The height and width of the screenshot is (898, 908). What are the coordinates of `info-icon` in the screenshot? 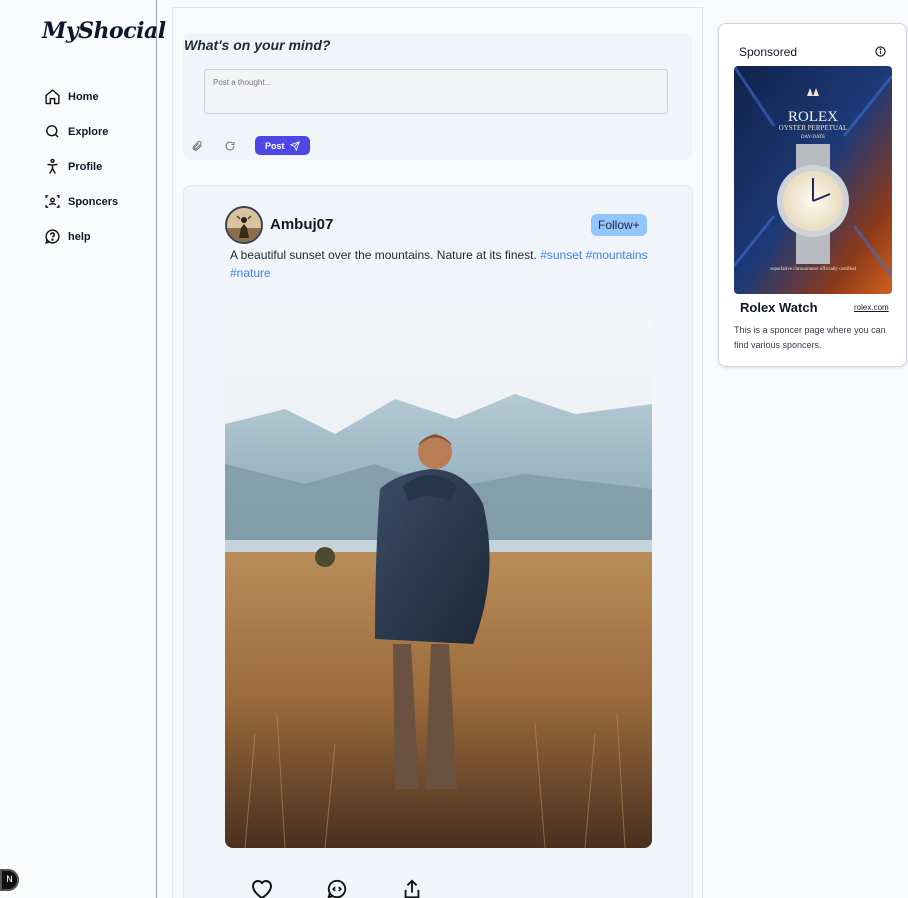 It's located at (880, 51).